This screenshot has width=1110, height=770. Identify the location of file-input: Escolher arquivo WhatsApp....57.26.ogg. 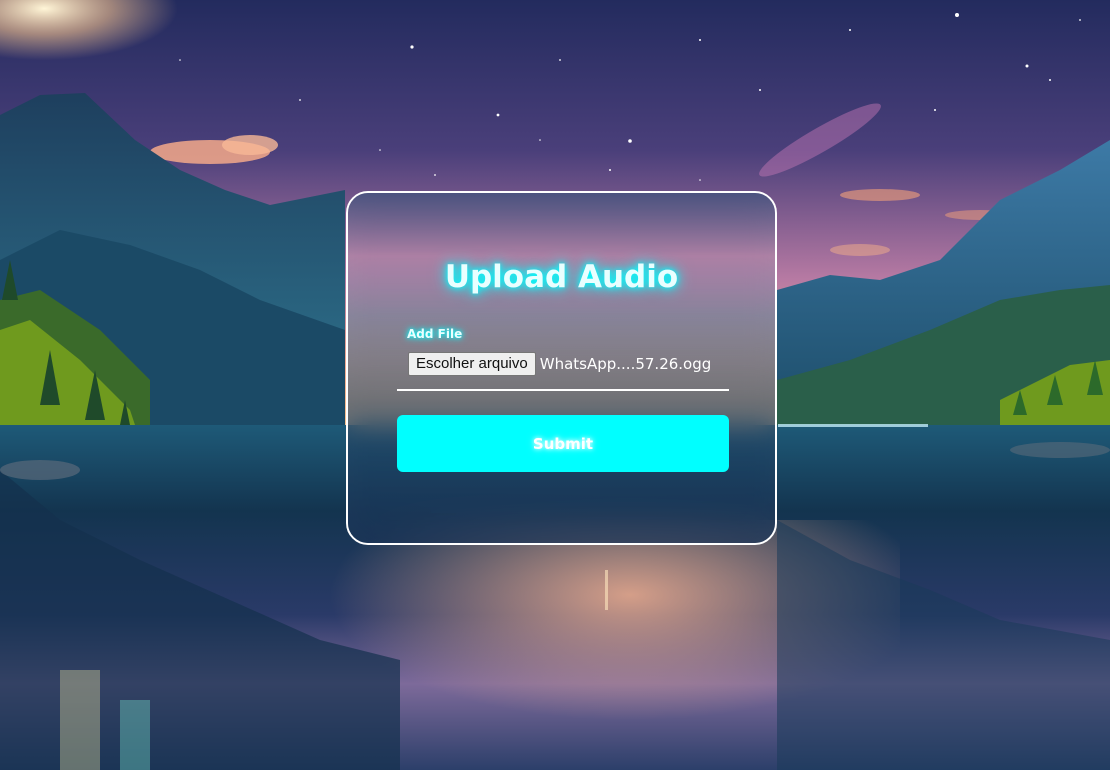
(559, 364).